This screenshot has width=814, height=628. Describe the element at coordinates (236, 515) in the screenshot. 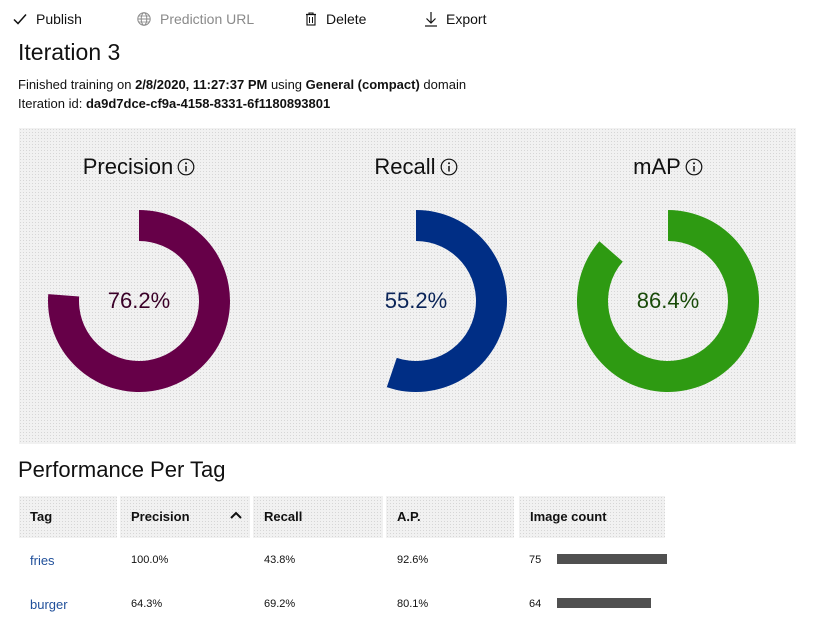

I see `sort-ascending-icon` at that location.